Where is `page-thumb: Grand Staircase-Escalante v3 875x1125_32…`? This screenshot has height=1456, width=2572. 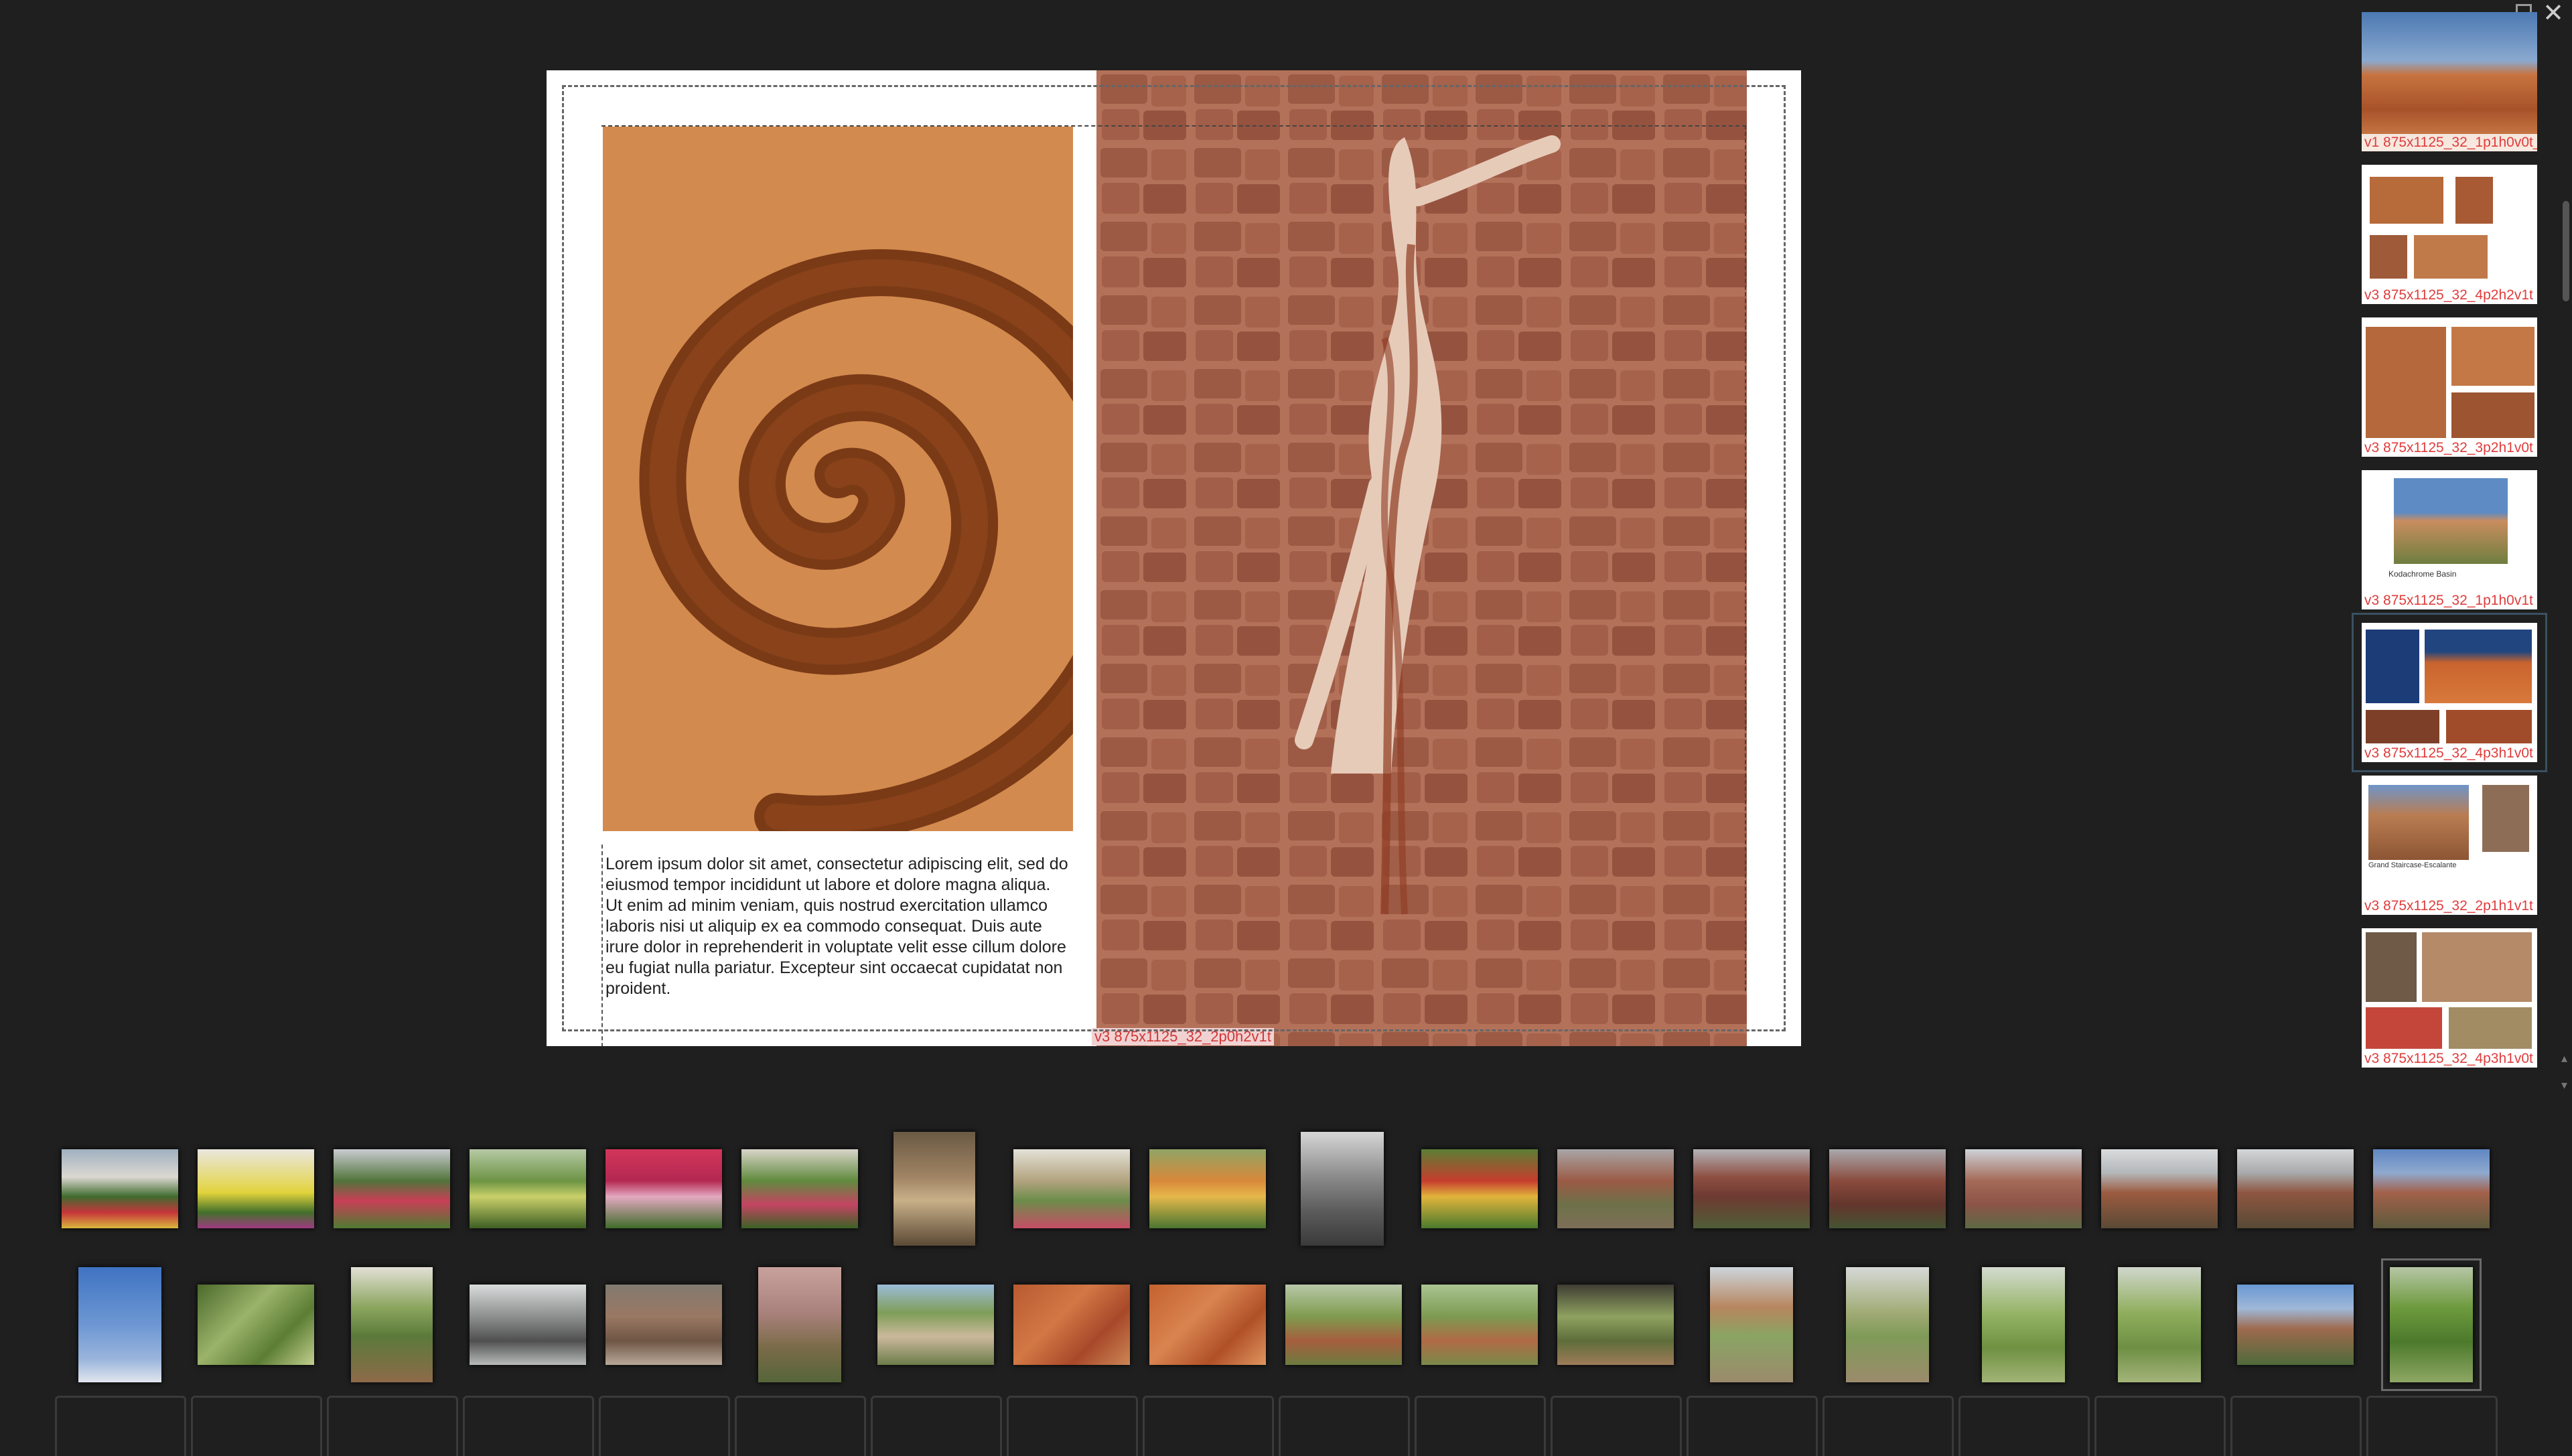
page-thumb: Grand Staircase-Escalante v3 875x1125_32… is located at coordinates (2449, 845).